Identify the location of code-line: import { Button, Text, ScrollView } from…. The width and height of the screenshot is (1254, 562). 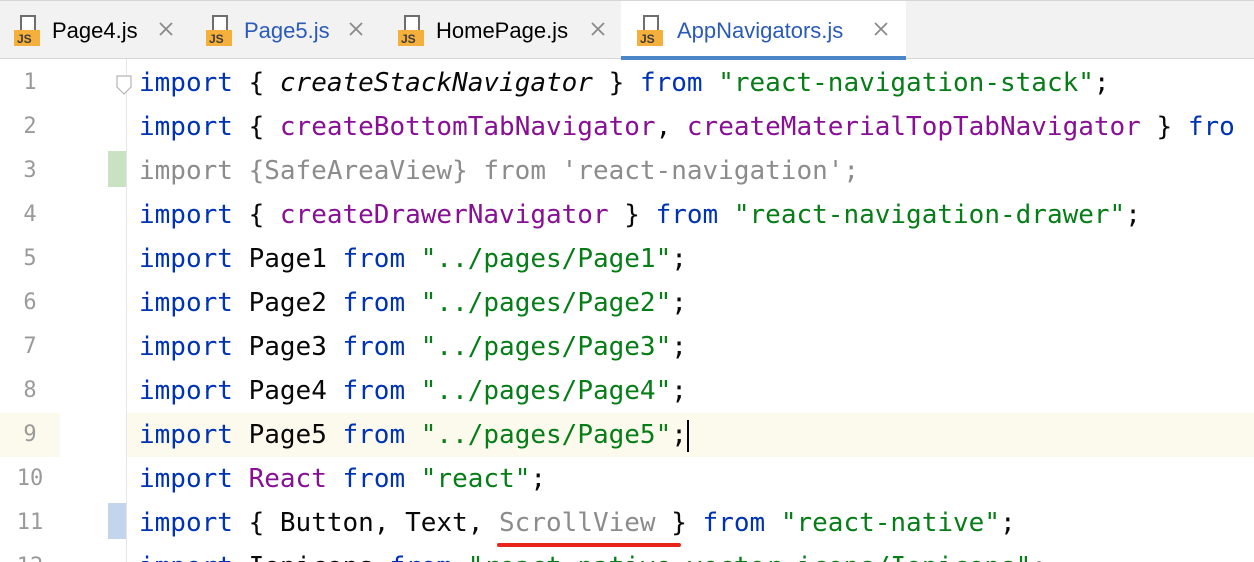
(577, 523).